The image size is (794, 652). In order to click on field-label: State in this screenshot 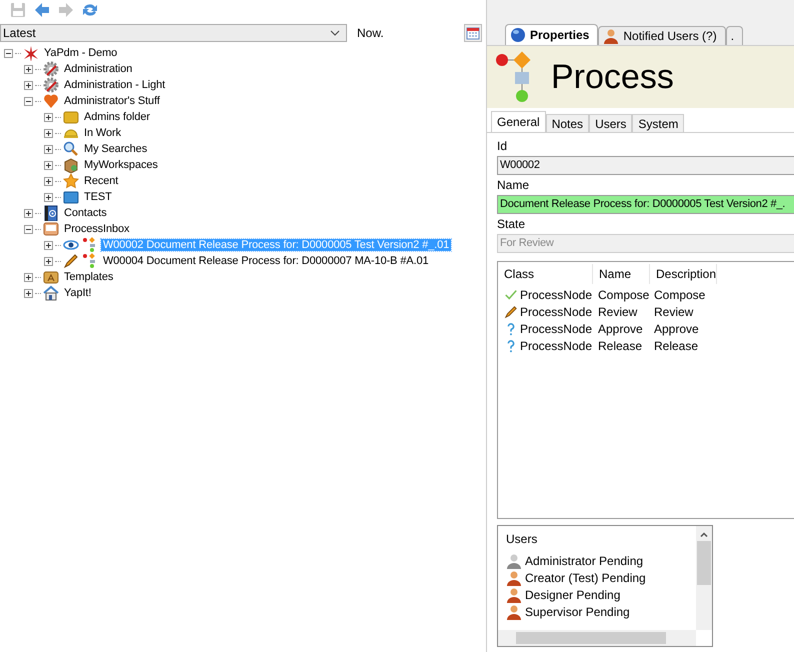, I will do `click(511, 224)`.